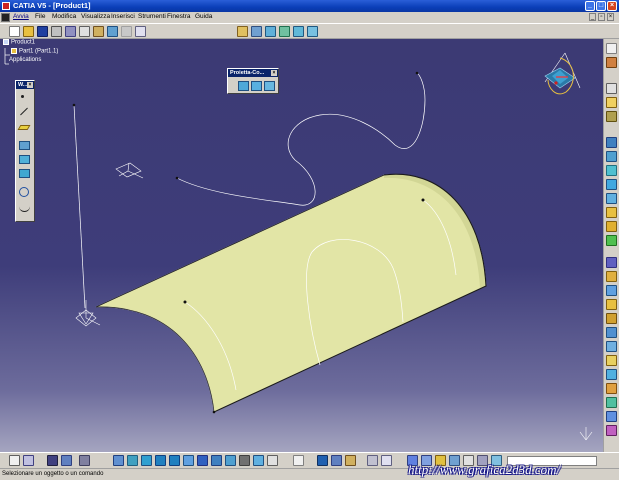  What do you see at coordinates (84, 31) in the screenshot?
I see `copy-icon` at bounding box center [84, 31].